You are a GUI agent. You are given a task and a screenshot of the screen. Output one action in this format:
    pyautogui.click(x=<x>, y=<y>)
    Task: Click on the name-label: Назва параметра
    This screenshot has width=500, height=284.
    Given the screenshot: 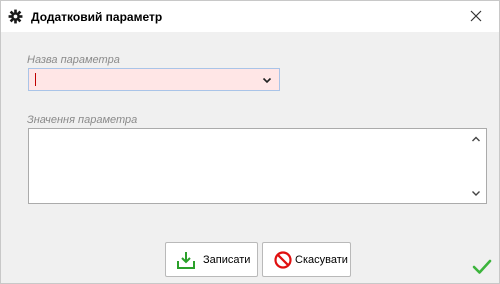 What is the action you would take?
    pyautogui.click(x=73, y=60)
    